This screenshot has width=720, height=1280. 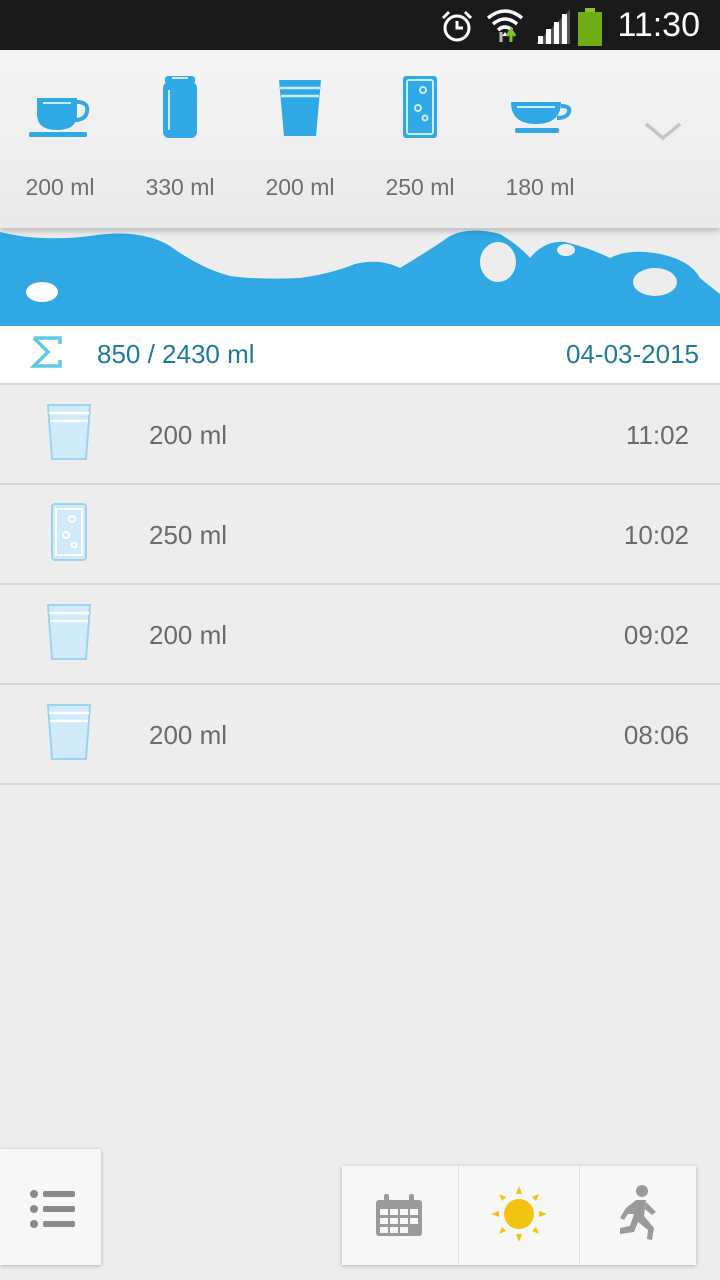 I want to click on activity-button, so click(x=638, y=1215).